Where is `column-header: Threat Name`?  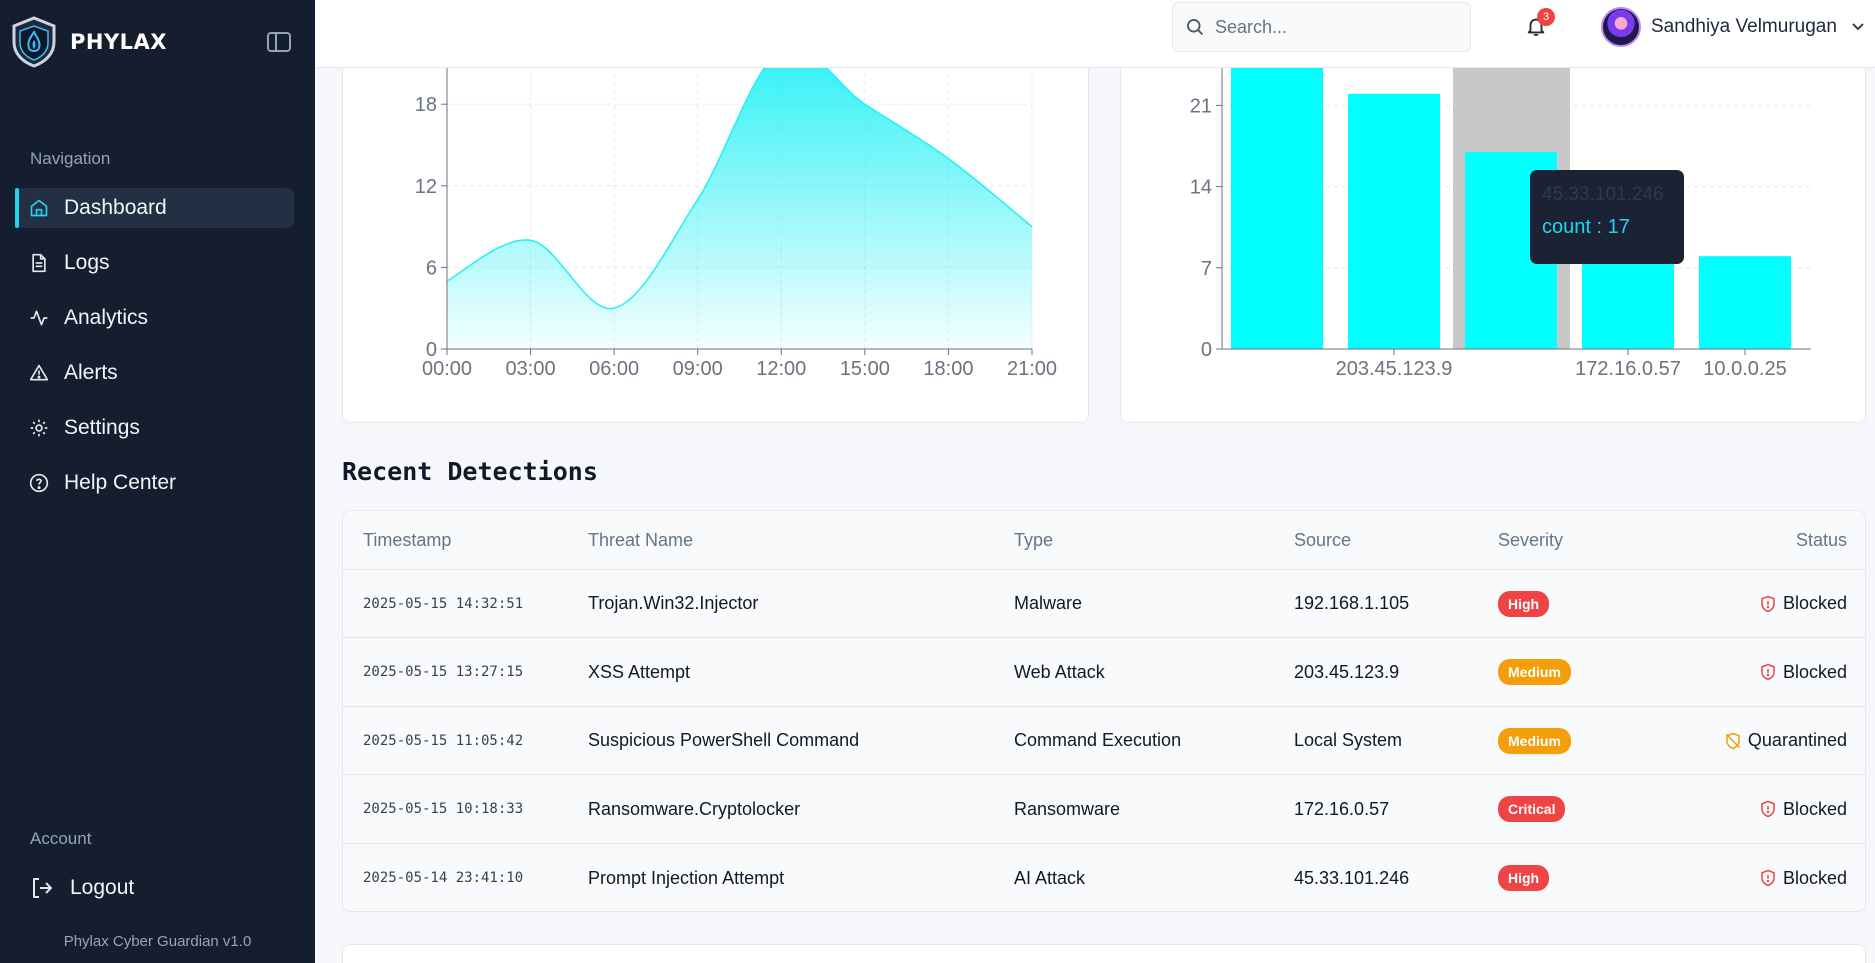 column-header: Threat Name is located at coordinates (640, 540).